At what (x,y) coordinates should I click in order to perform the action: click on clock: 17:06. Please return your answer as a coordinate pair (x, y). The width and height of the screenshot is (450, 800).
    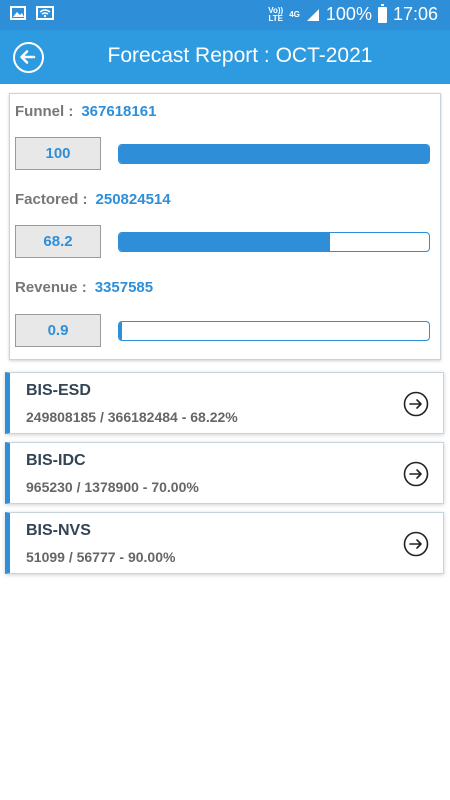
    Looking at the image, I should click on (415, 14).